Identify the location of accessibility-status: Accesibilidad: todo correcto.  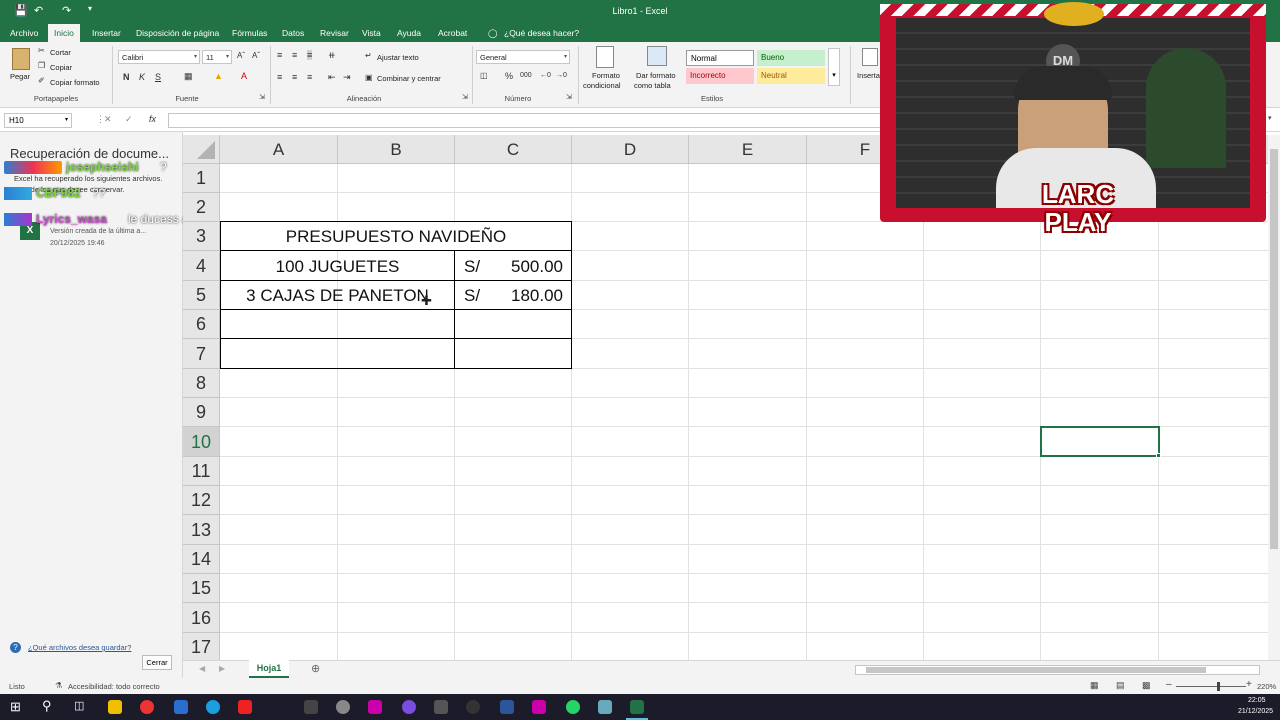
(114, 686).